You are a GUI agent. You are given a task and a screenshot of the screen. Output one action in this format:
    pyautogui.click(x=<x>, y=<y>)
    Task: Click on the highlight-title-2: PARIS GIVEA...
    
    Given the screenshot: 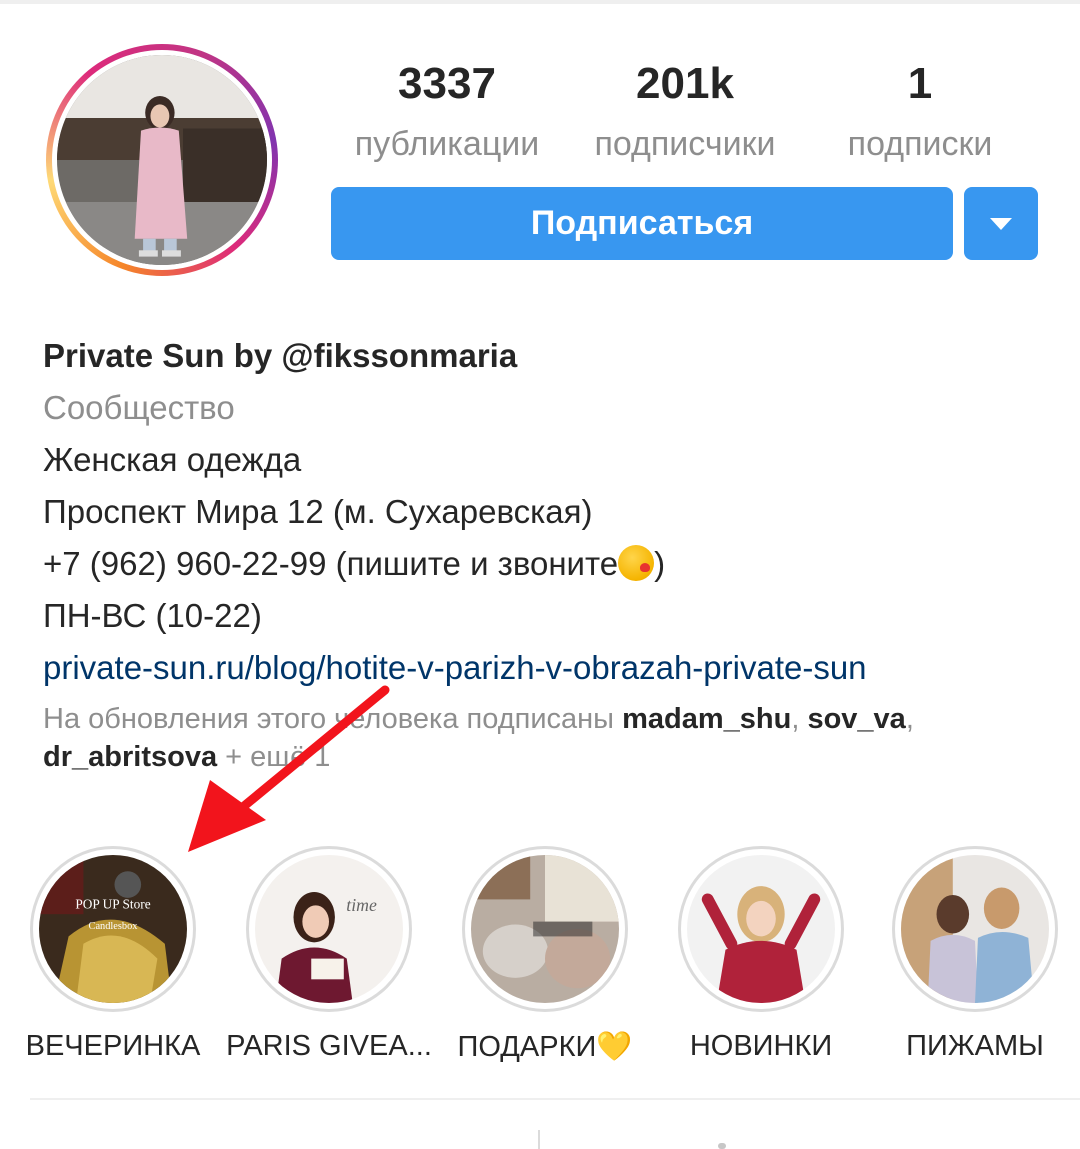 What is the action you would take?
    pyautogui.click(x=329, y=1046)
    